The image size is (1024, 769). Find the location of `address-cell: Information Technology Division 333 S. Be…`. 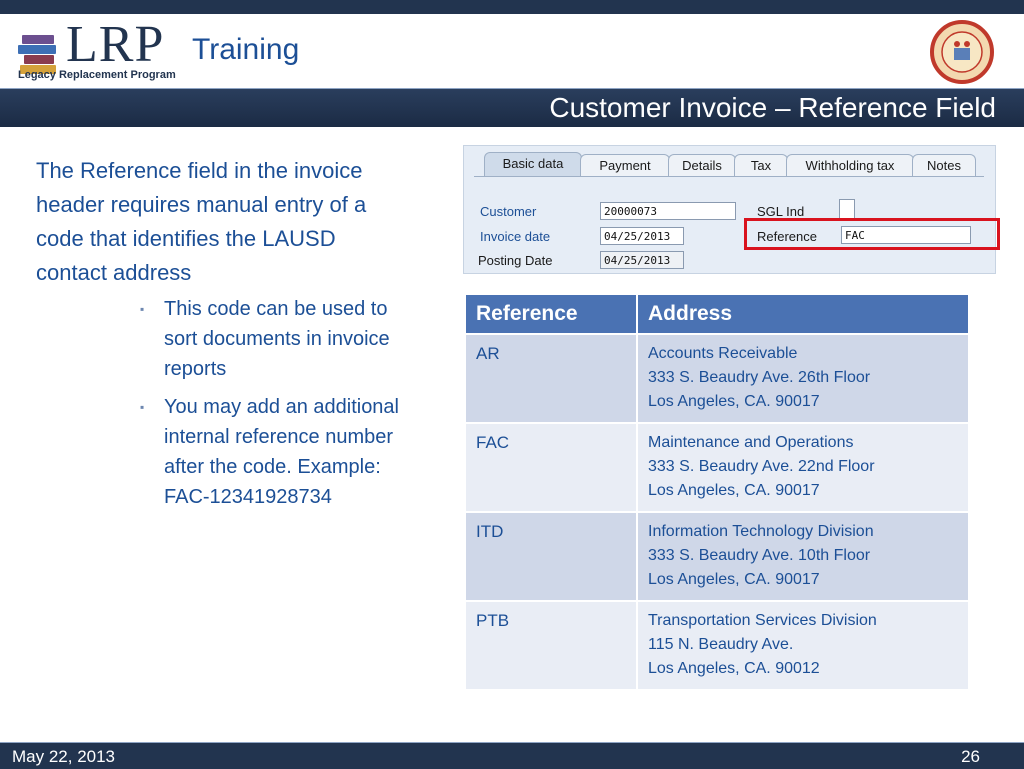

address-cell: Information Technology Division 333 S. Be… is located at coordinates (803, 557).